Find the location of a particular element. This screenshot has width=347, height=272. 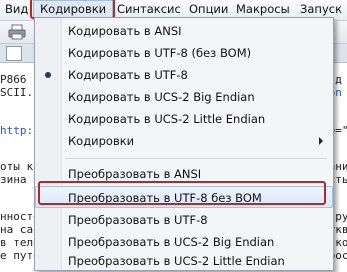

print-icon is located at coordinates (17, 32).